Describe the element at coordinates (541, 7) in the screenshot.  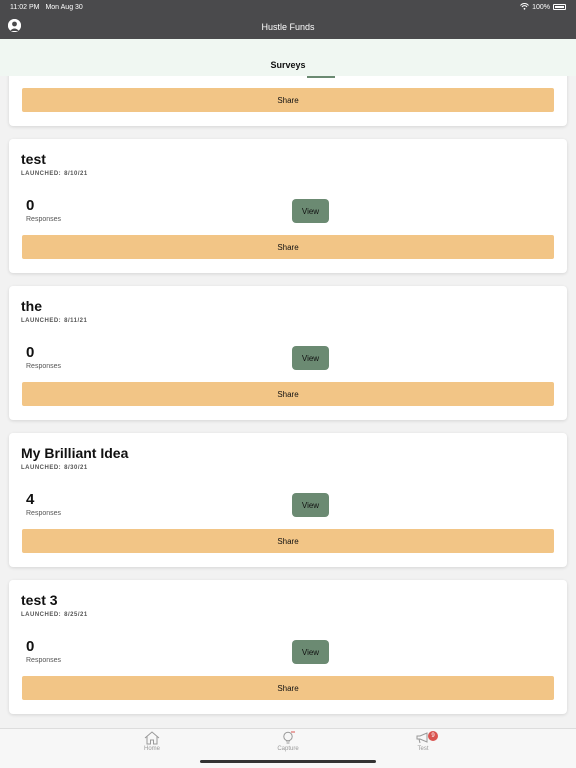
I see `battery-percent: 100%` at that location.